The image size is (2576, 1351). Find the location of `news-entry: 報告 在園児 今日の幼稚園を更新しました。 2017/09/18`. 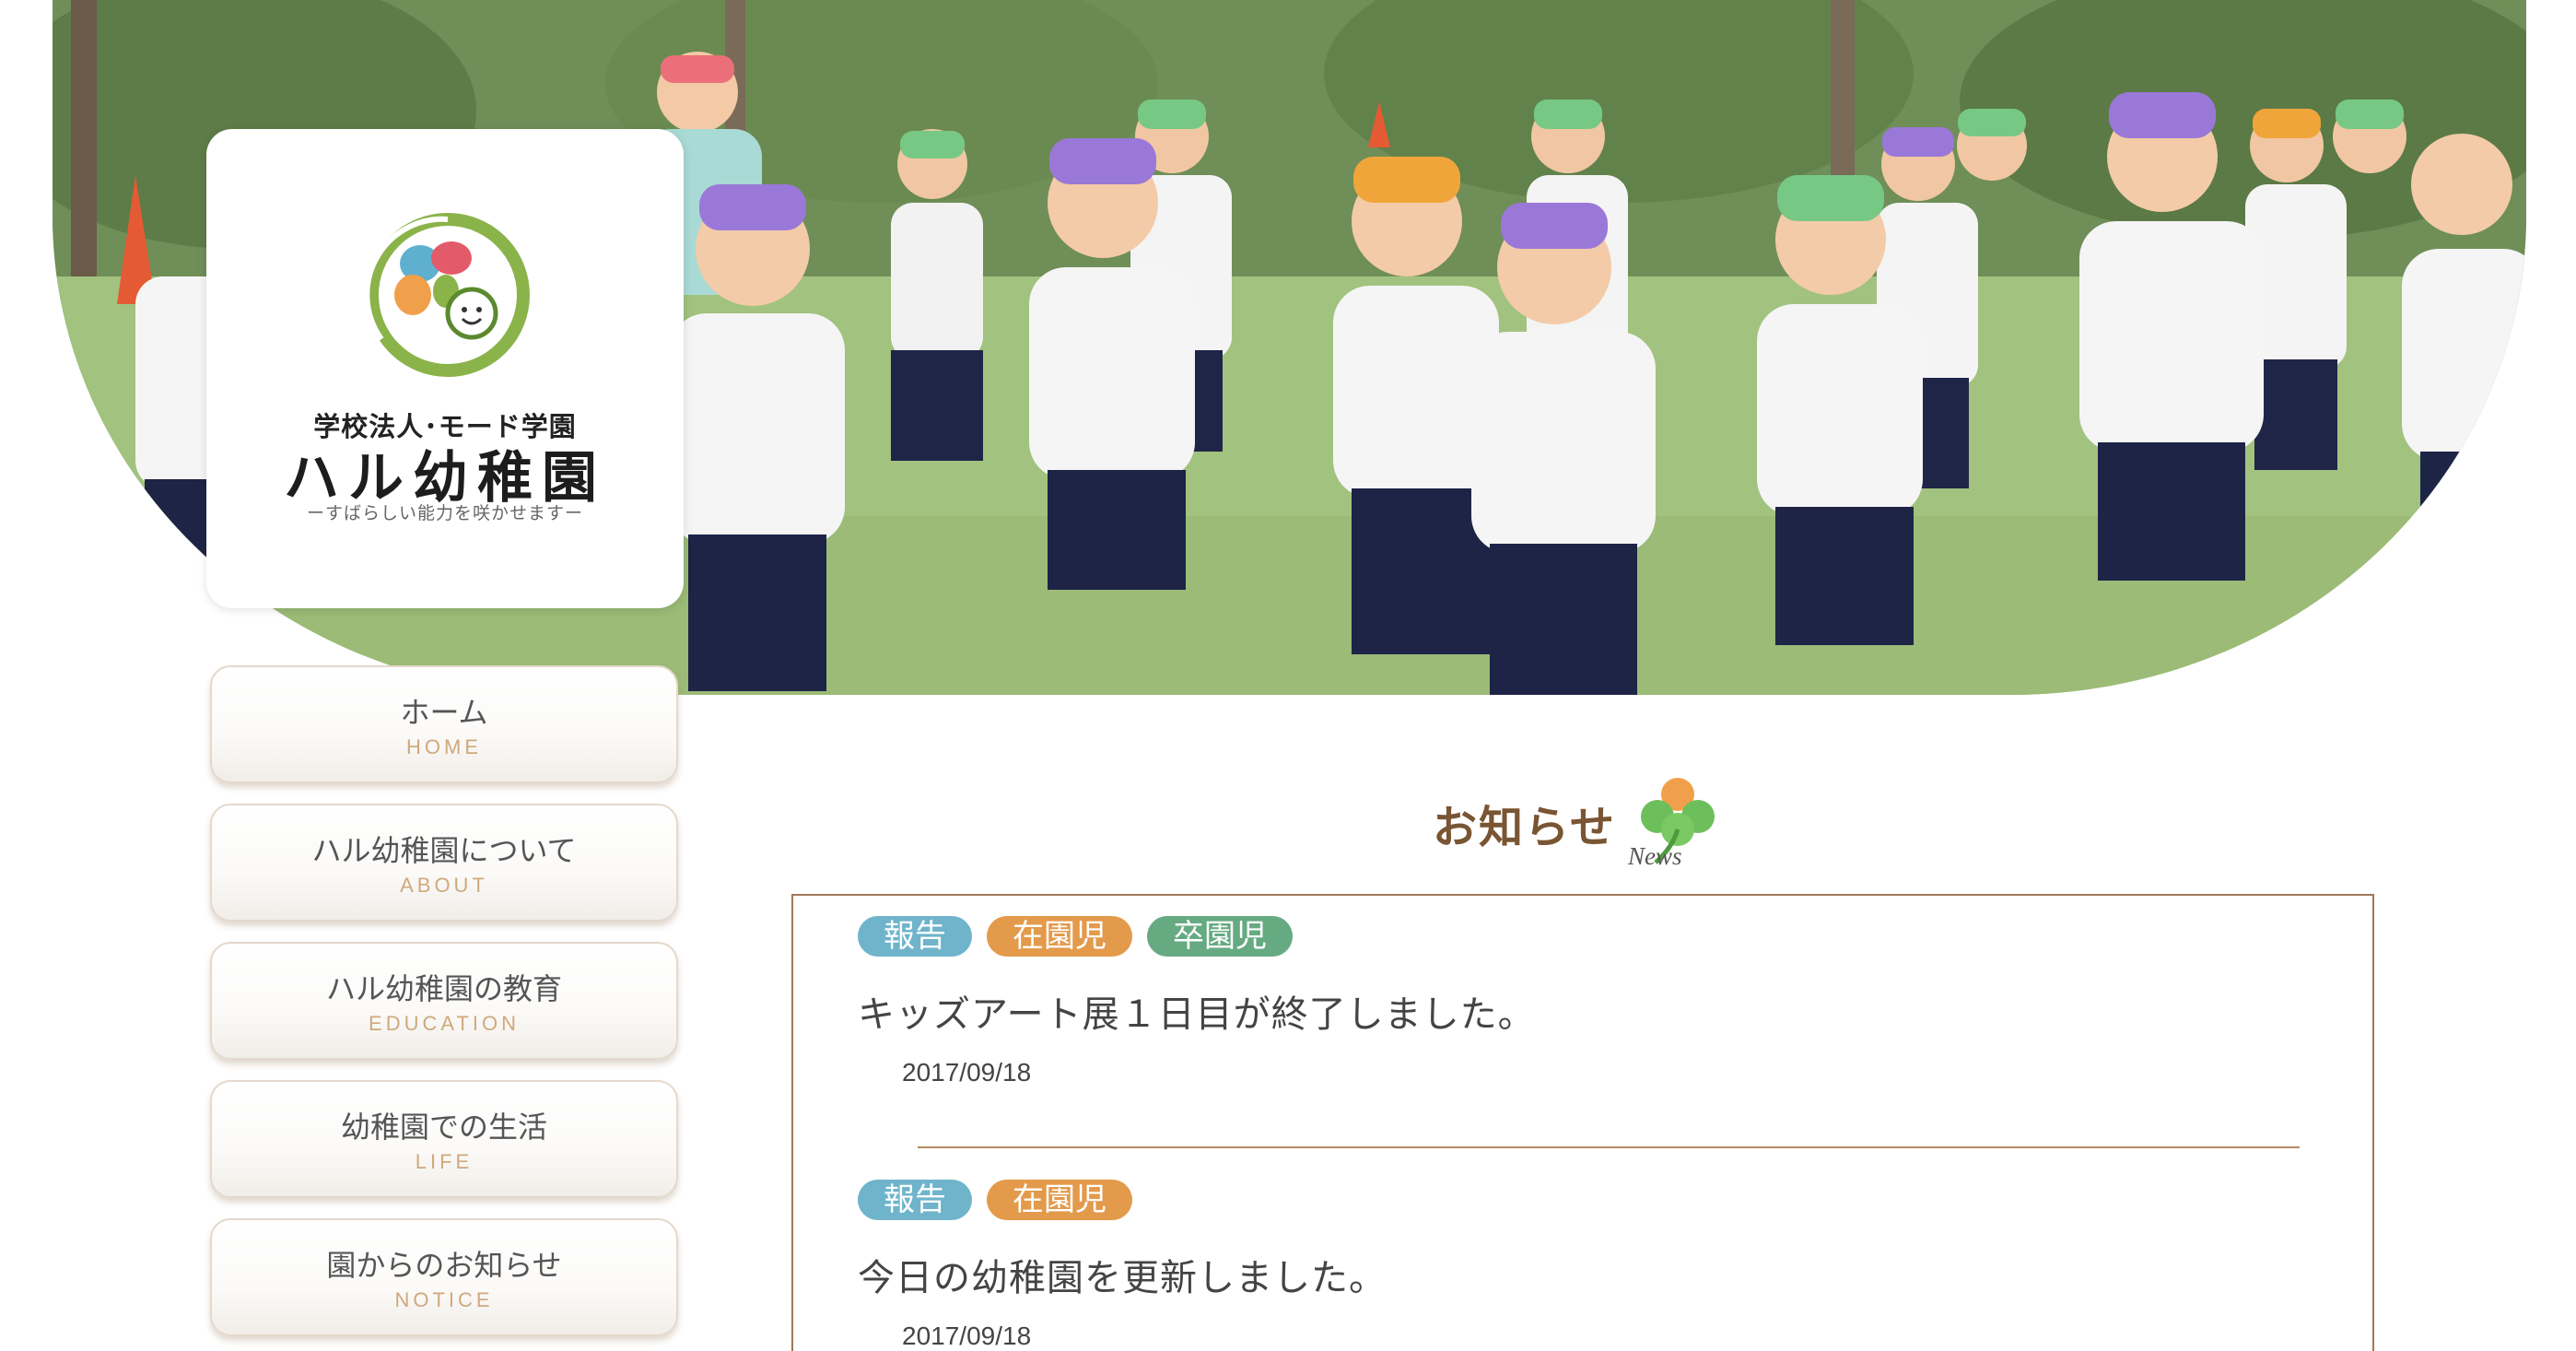

news-entry: 報告 在園児 今日の幼稚園を更新しました。 2017/09/18 is located at coordinates (1595, 1265).